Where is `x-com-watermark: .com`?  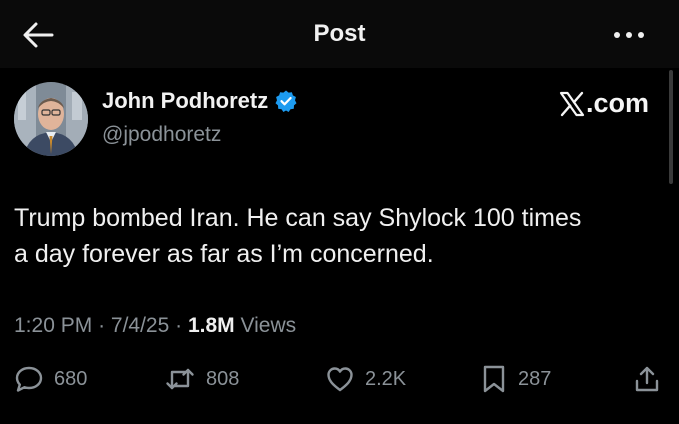 x-com-watermark: .com is located at coordinates (604, 103).